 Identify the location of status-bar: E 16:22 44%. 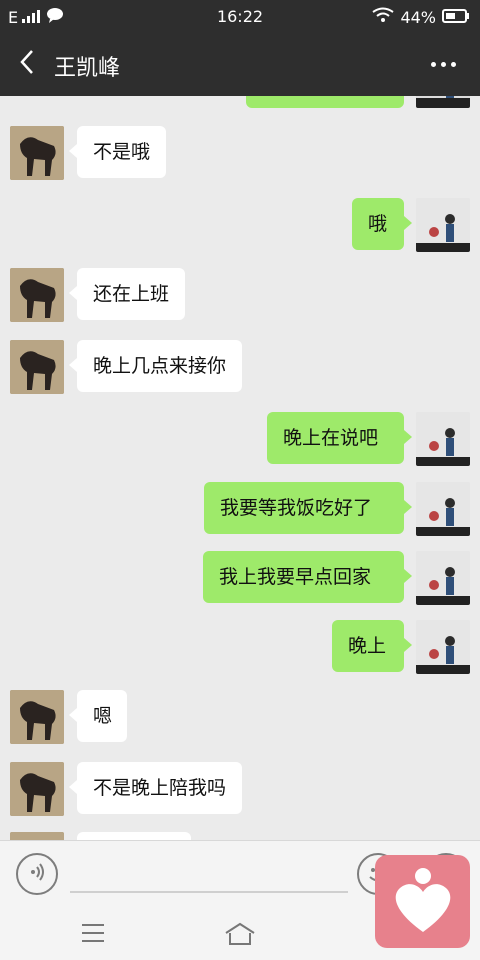
(240, 16).